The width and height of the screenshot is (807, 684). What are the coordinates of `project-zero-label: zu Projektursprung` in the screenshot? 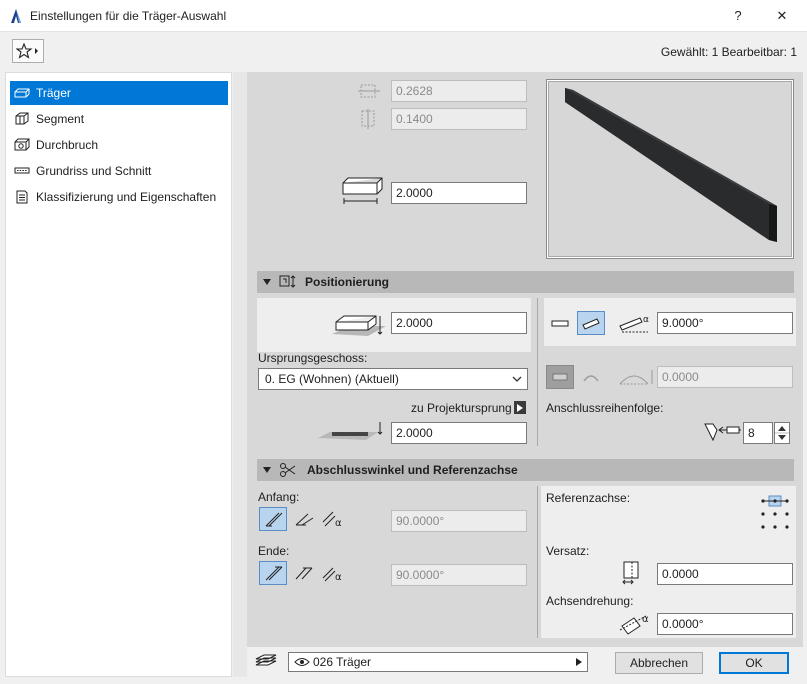 It's located at (461, 408).